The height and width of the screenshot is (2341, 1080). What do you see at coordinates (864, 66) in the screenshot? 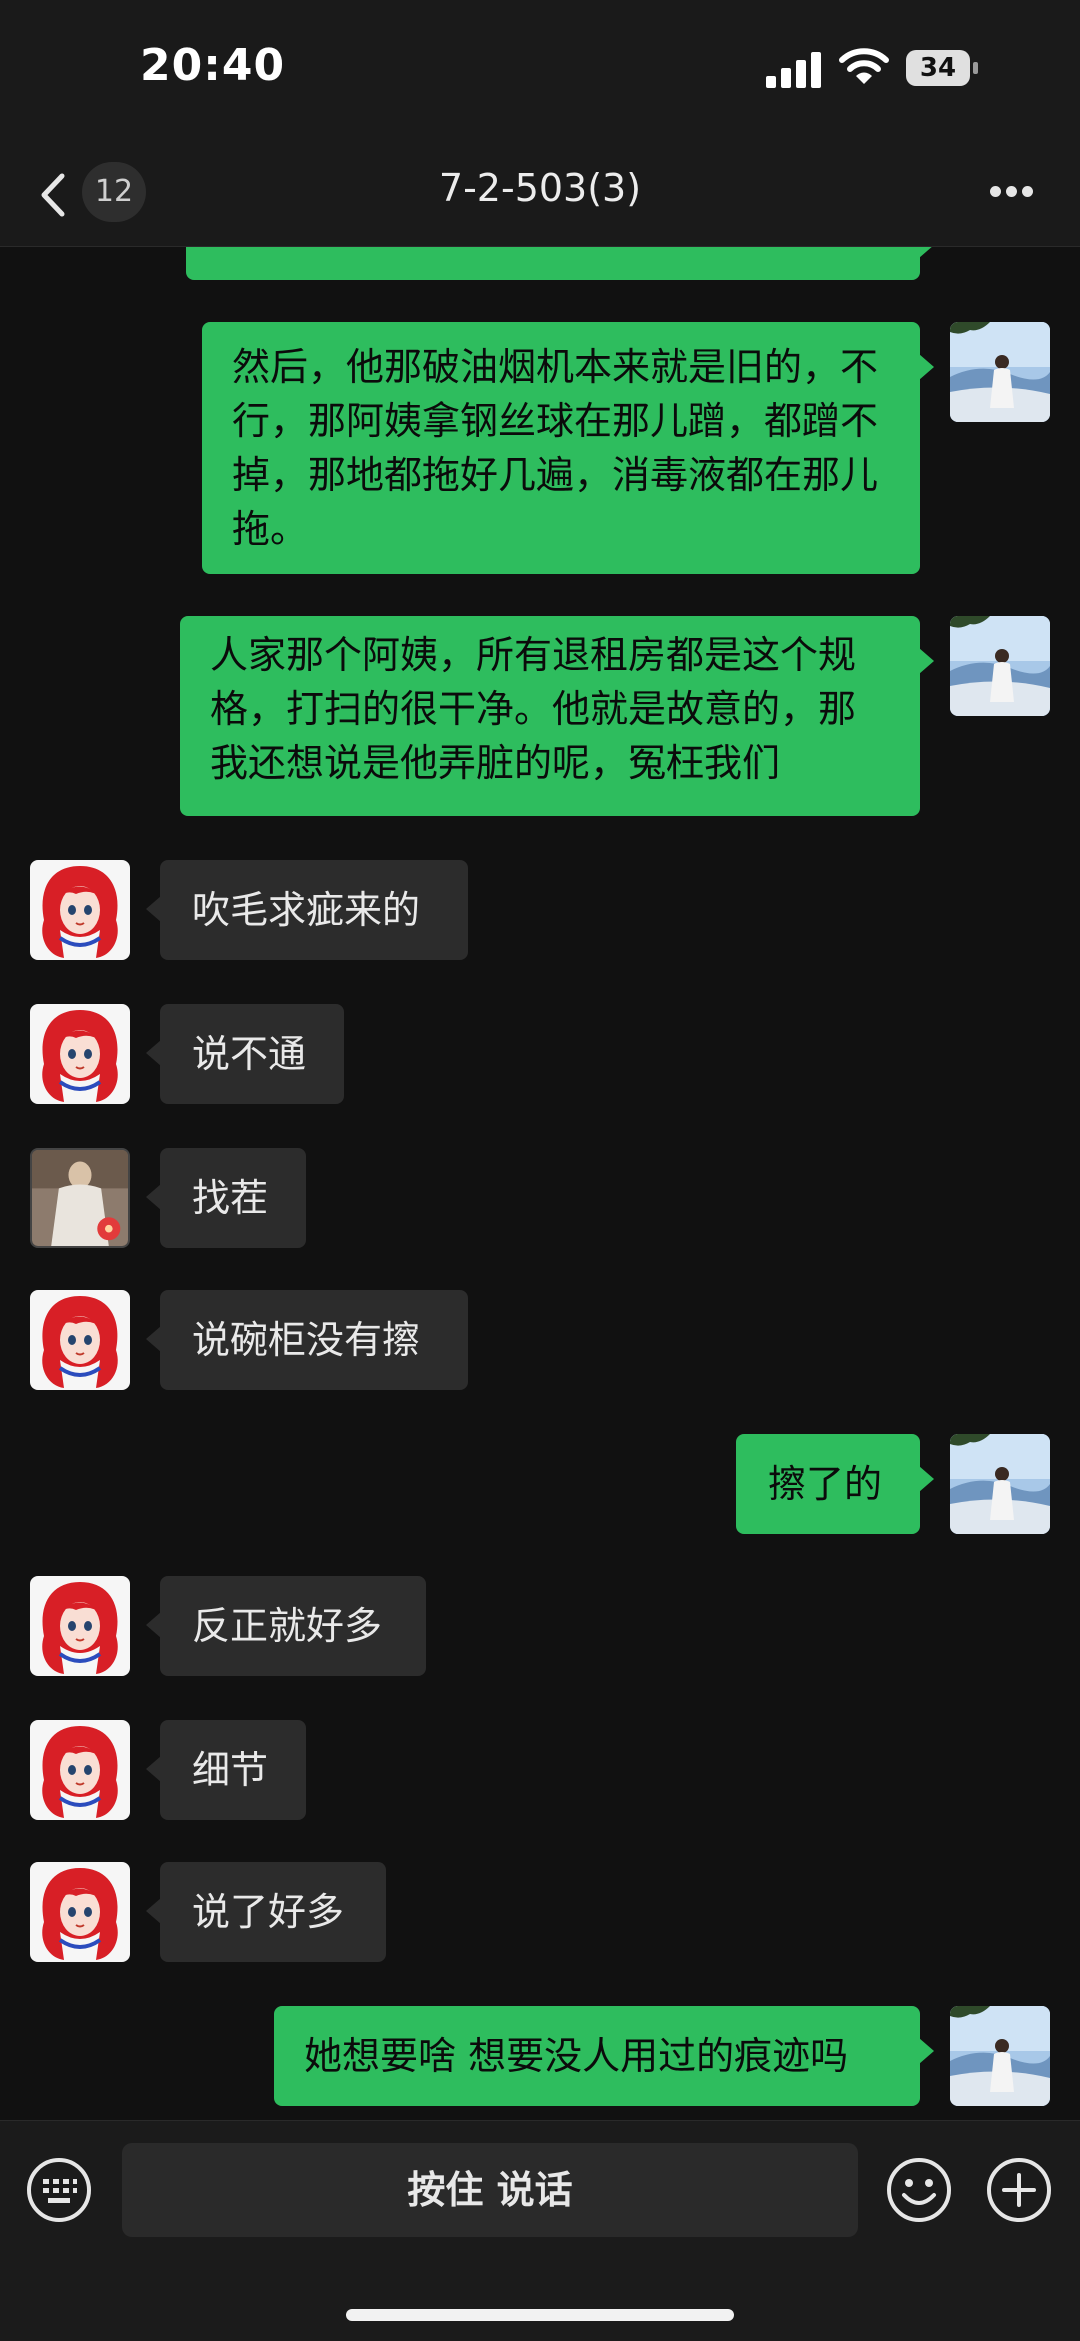
I see `wifi-icon` at bounding box center [864, 66].